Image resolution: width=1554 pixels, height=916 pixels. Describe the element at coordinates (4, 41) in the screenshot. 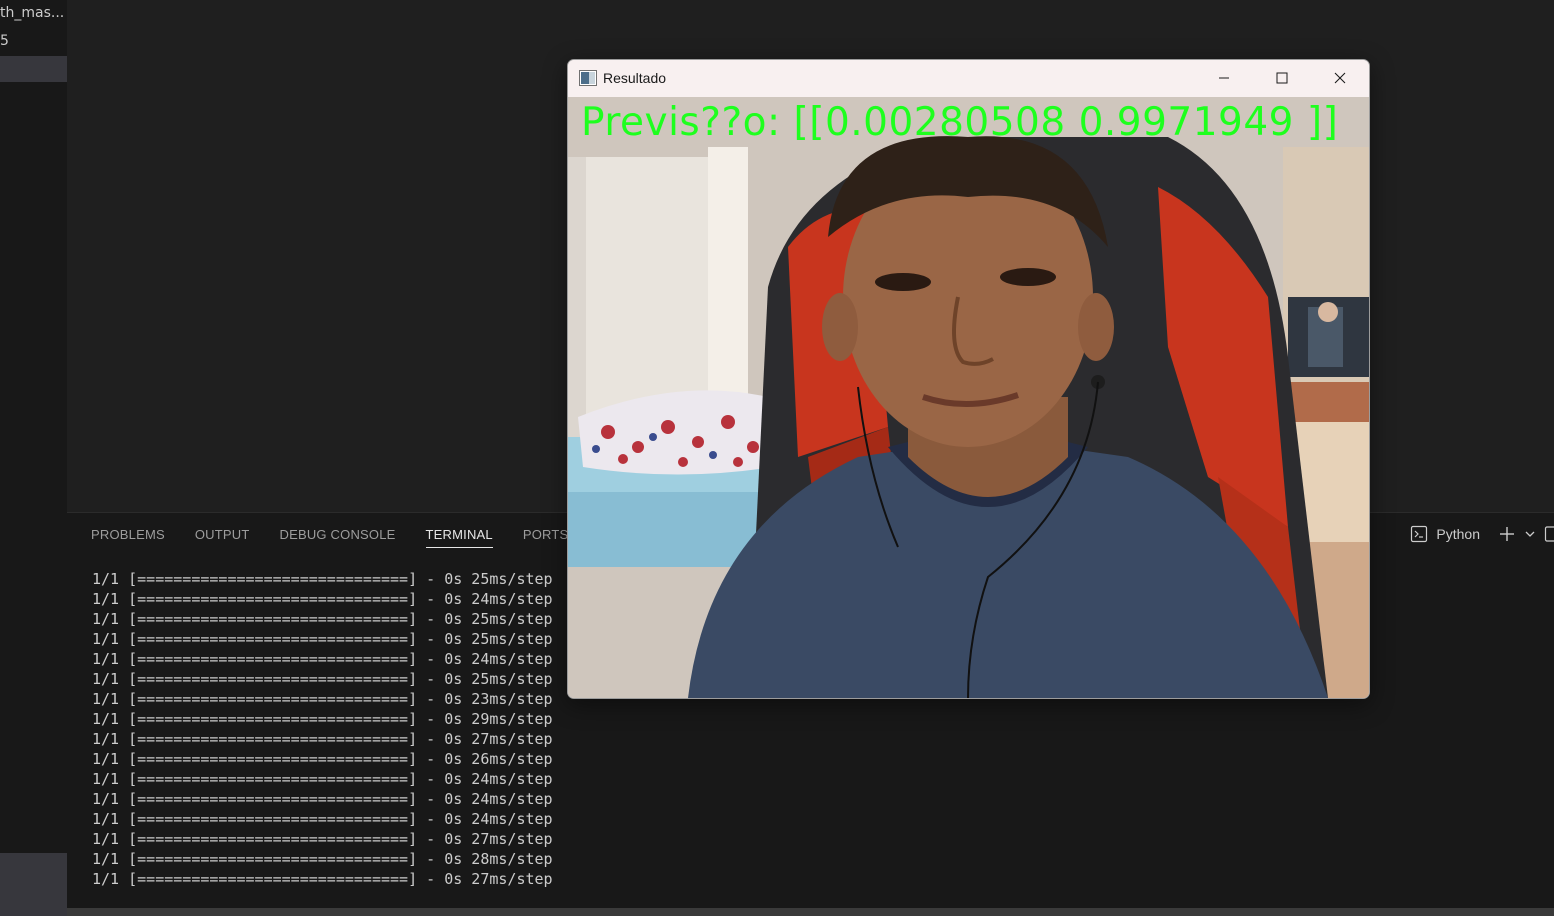

I see `explorer-file-sub: 5` at that location.